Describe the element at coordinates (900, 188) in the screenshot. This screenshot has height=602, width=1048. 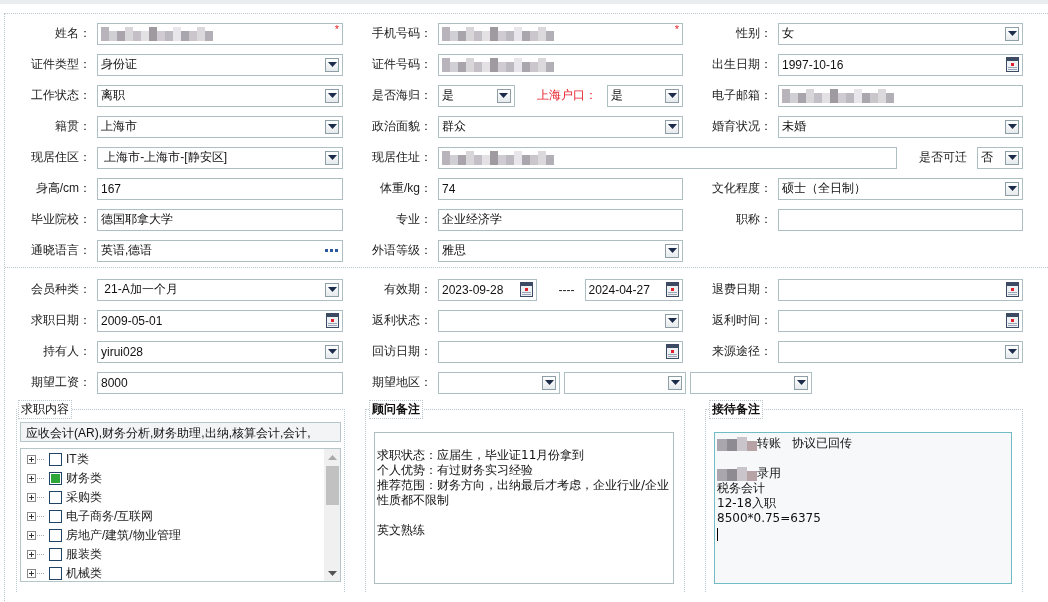
I see `select-field: 硕士（全日制）` at that location.